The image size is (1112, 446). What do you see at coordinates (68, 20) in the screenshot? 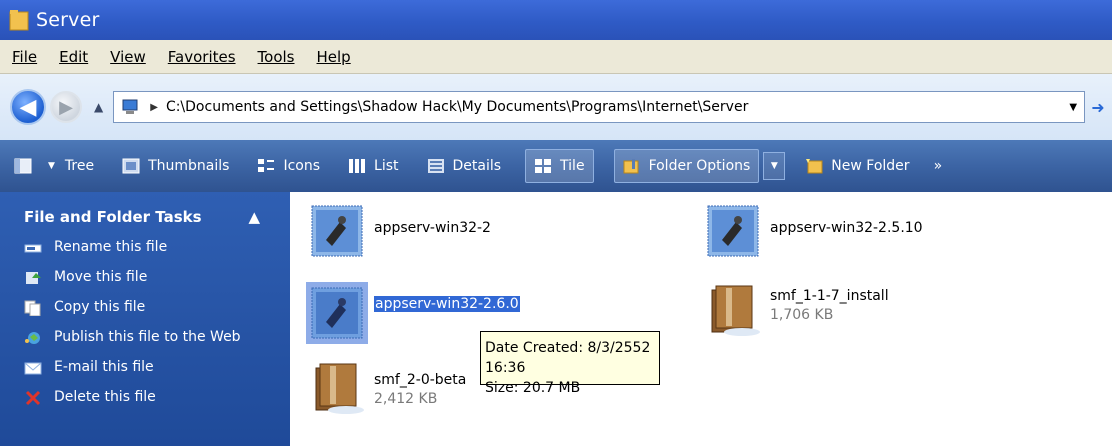
I see `window-title: Server` at bounding box center [68, 20].